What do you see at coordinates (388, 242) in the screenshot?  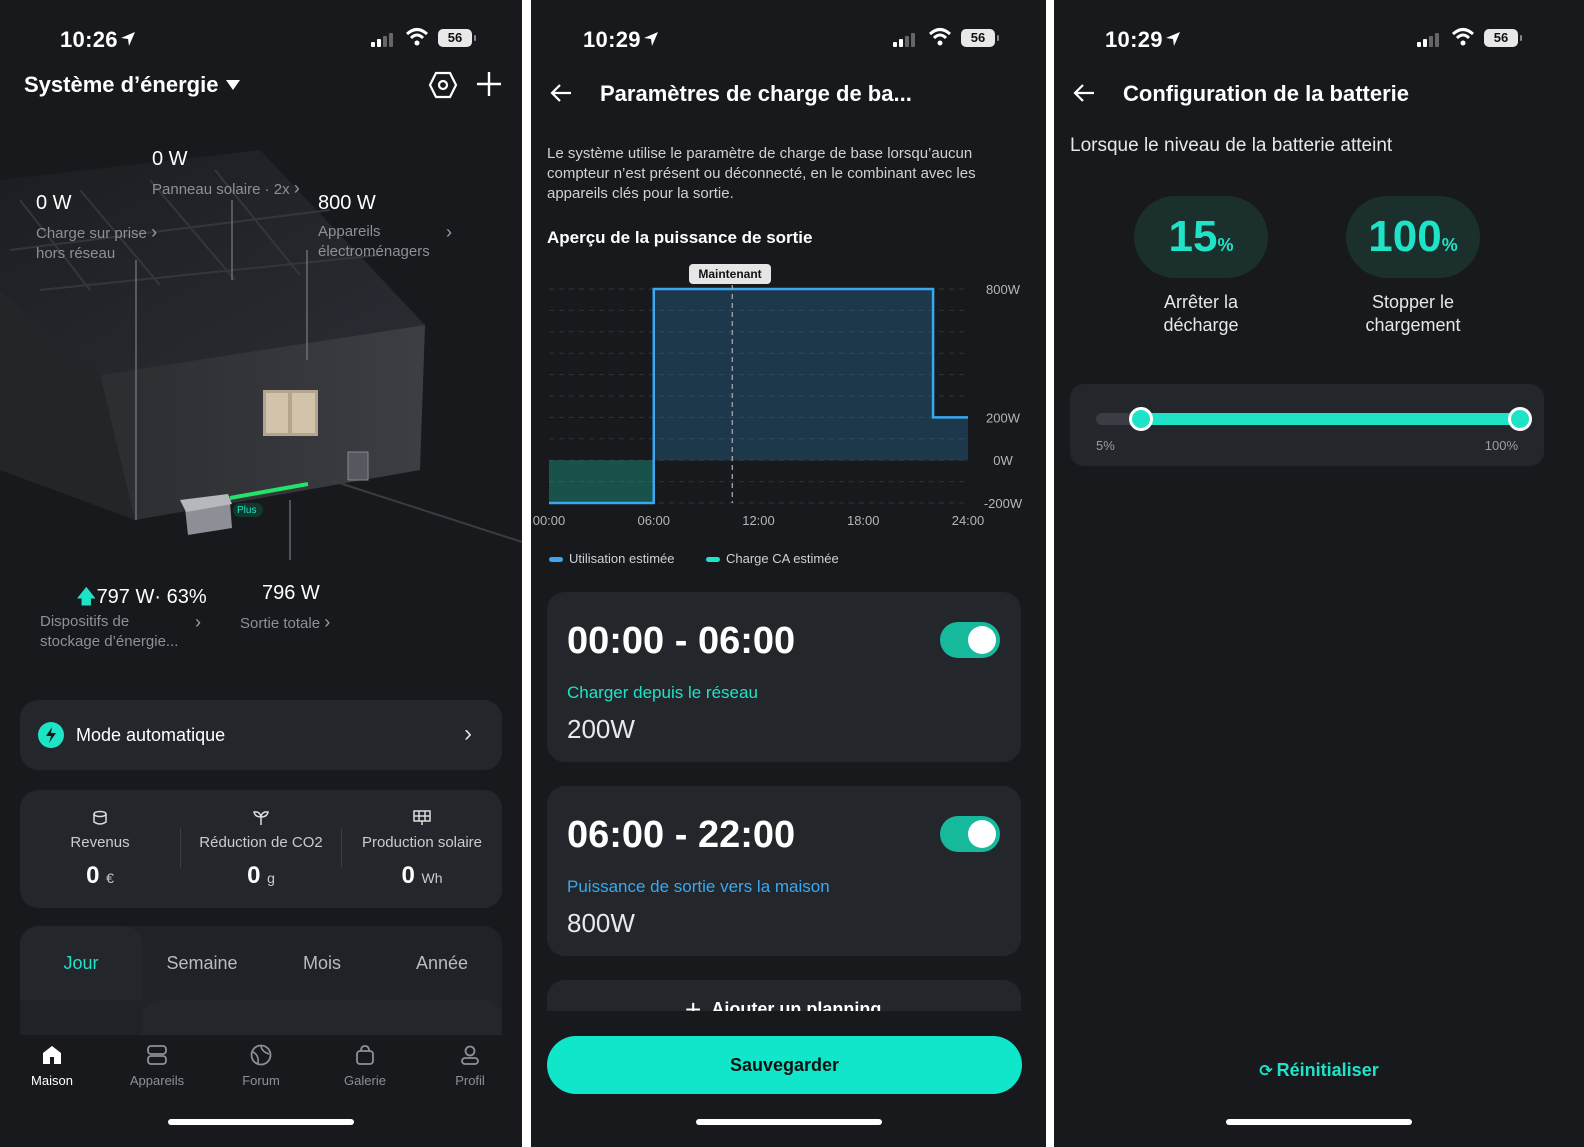 I see `appliances-link: Appareils › électroménagers` at bounding box center [388, 242].